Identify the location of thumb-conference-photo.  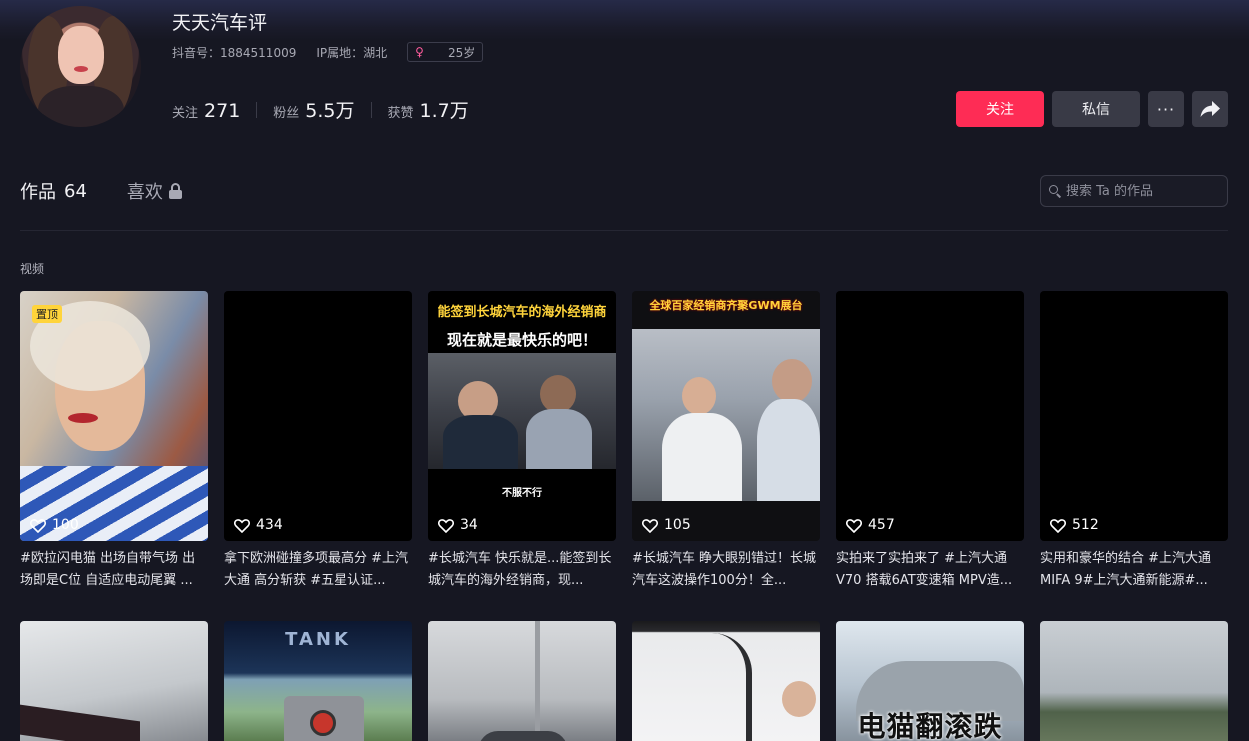
(522, 411).